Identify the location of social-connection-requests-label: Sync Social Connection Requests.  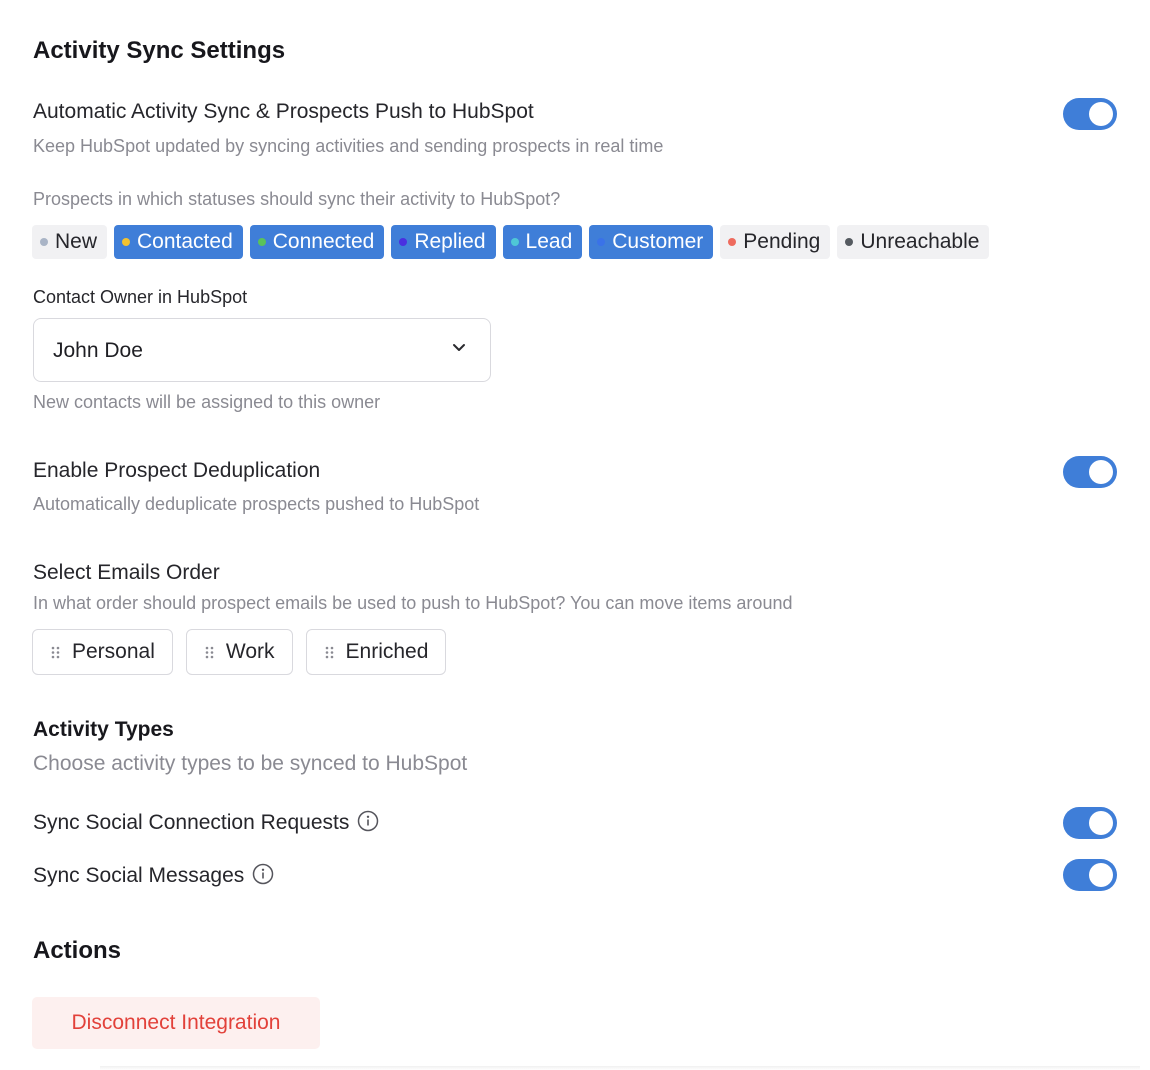
(191, 822).